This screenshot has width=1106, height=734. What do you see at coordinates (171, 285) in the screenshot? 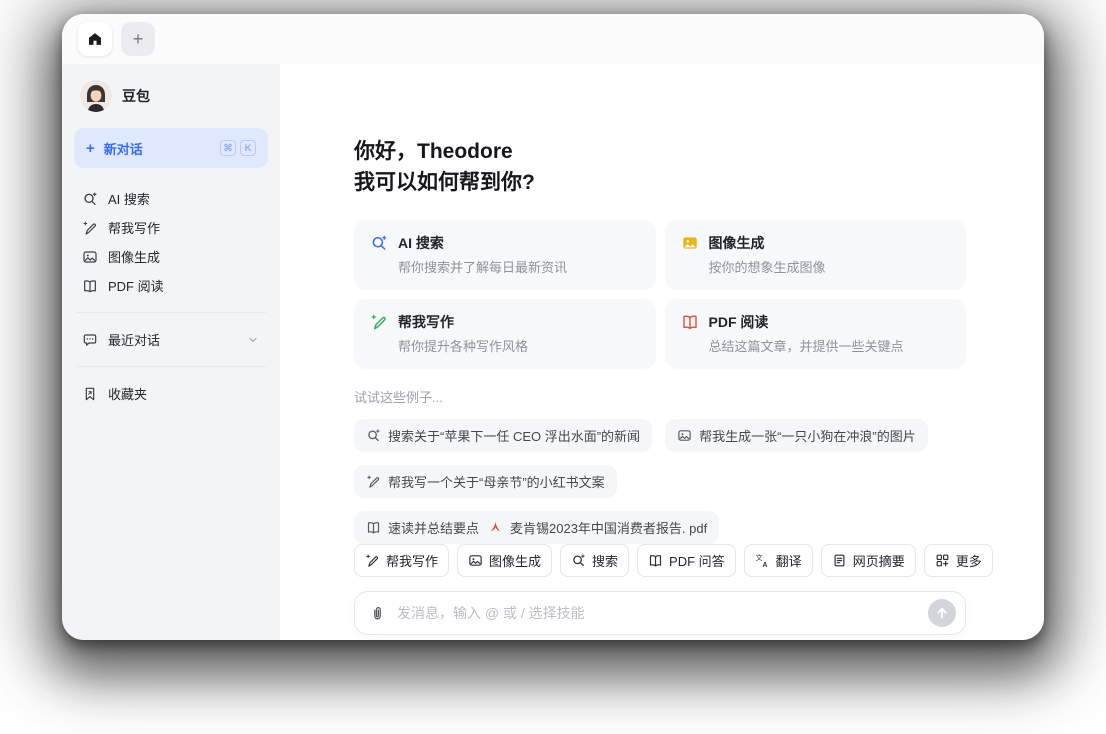
I see `sidebar-item-pdf-read: PDF 阅读` at bounding box center [171, 285].